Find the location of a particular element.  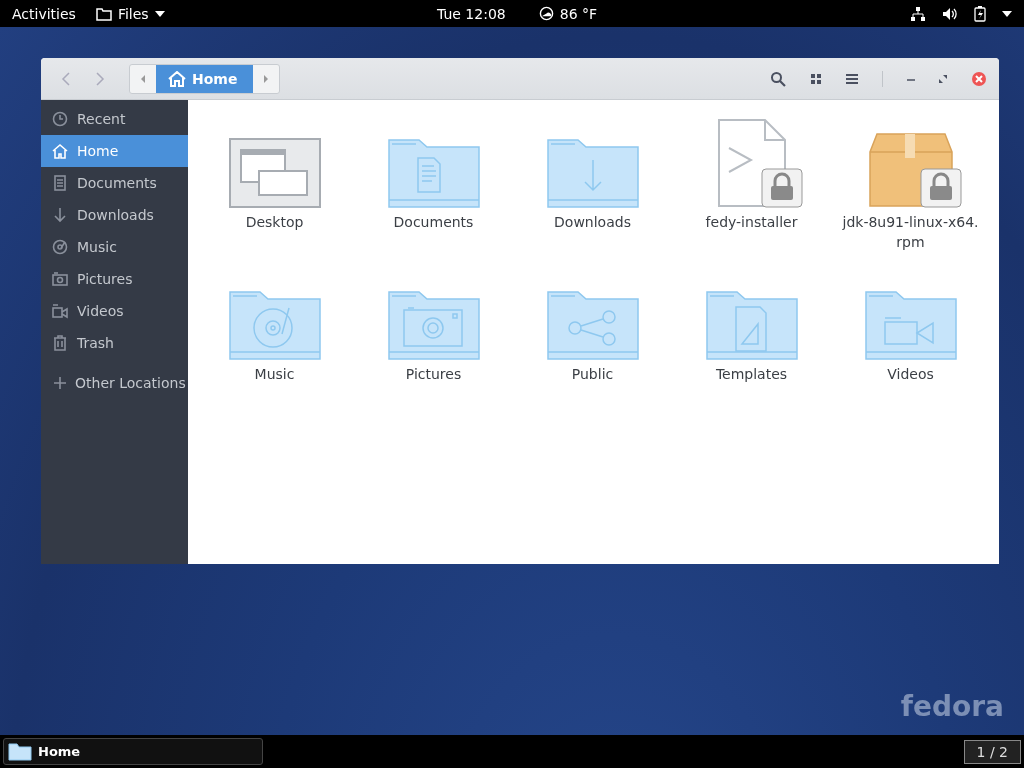

clock: Tue 12:08 is located at coordinates (471, 13).